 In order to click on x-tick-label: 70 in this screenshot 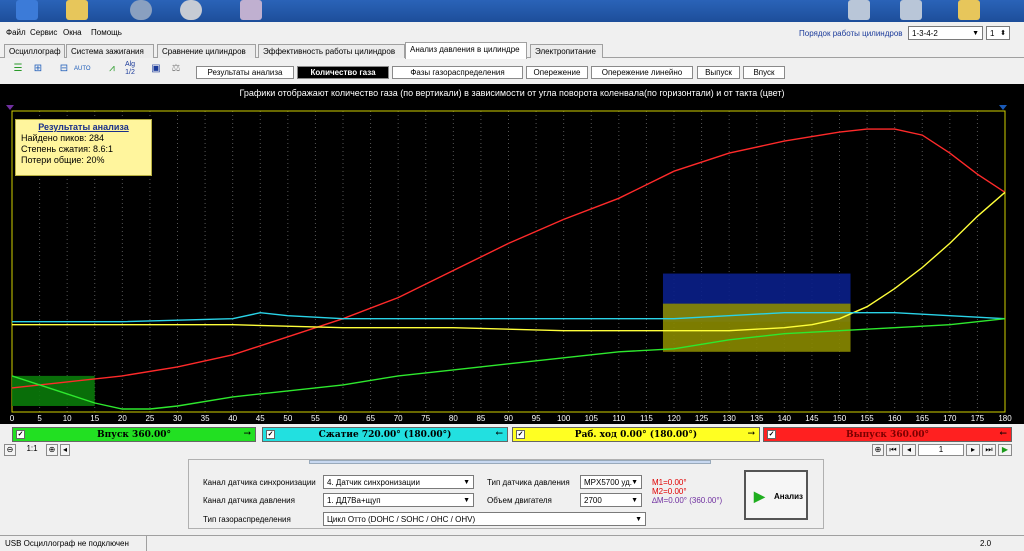, I will do `click(398, 418)`.